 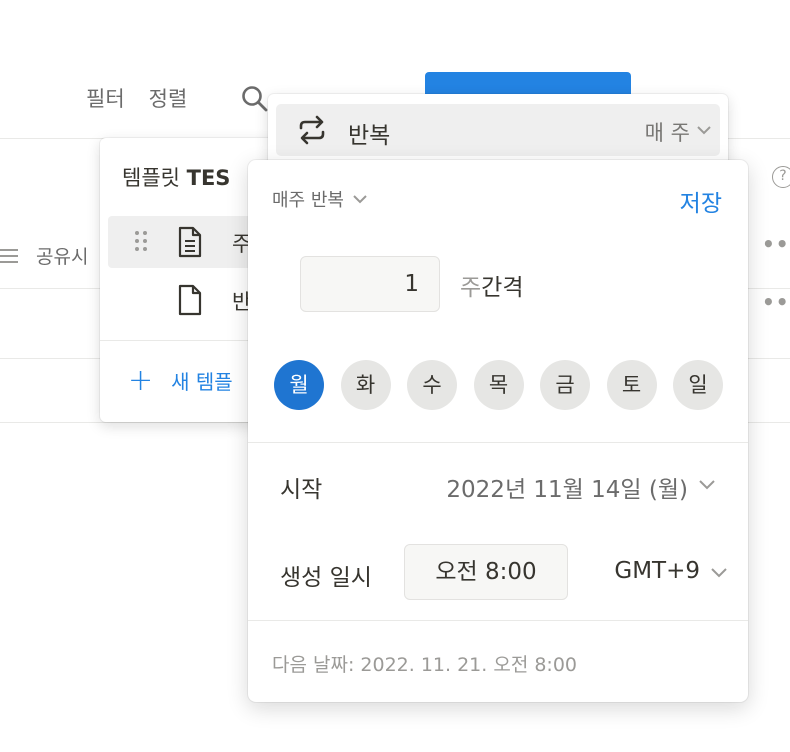 What do you see at coordinates (781, 177) in the screenshot?
I see `help-icon: ?` at bounding box center [781, 177].